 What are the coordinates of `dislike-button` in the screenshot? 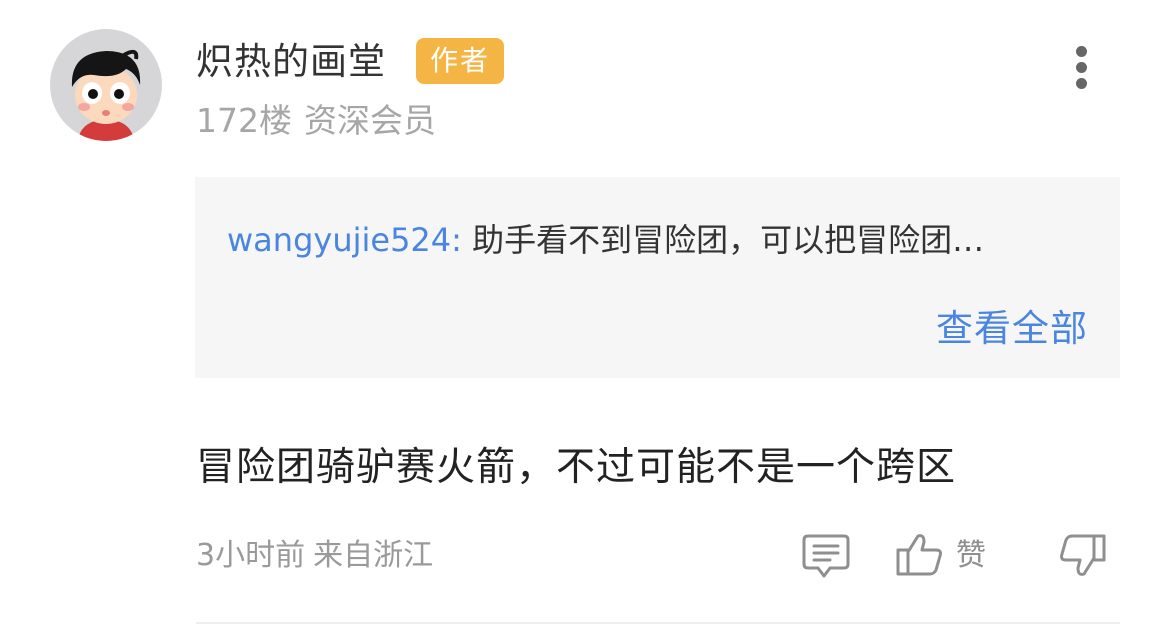 It's located at (1082, 556).